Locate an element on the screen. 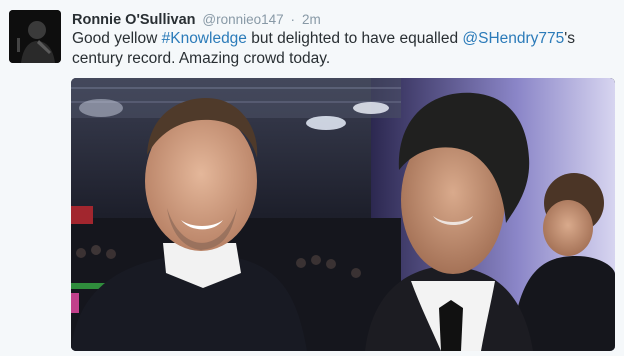 The image size is (624, 356). author-avatar is located at coordinates (35, 36).